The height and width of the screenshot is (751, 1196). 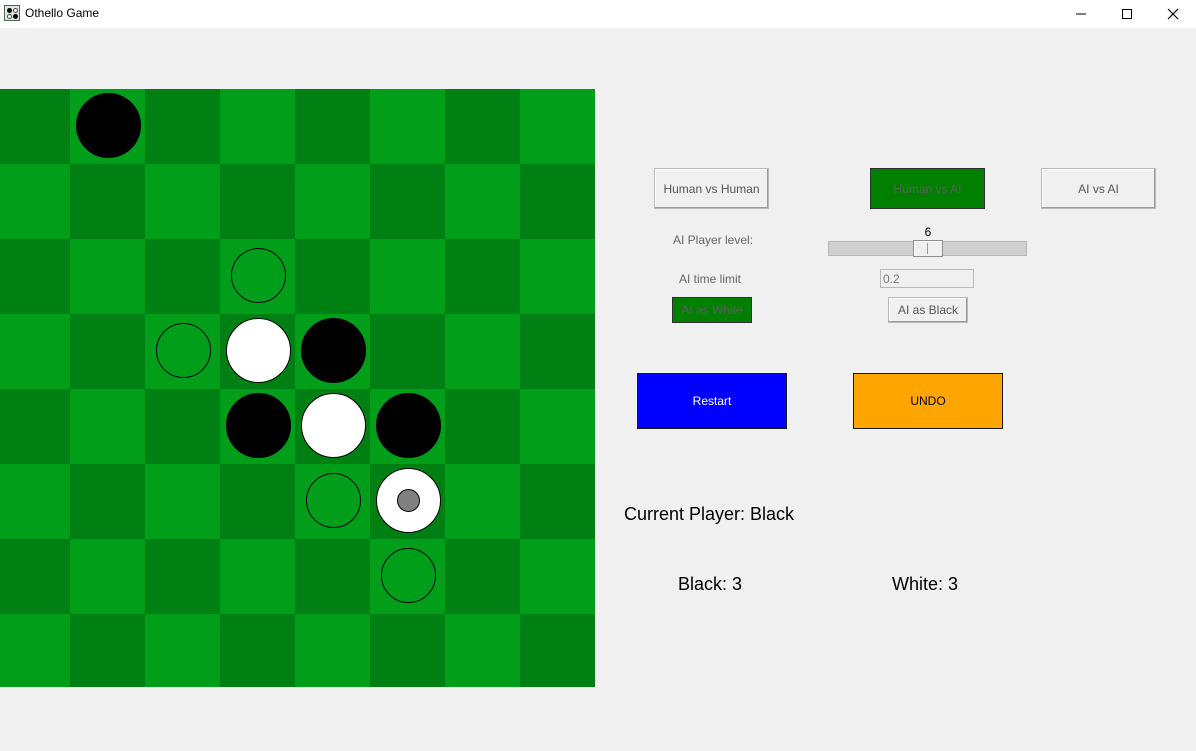 What do you see at coordinates (928, 232) in the screenshot?
I see `ai-level-value: 6` at bounding box center [928, 232].